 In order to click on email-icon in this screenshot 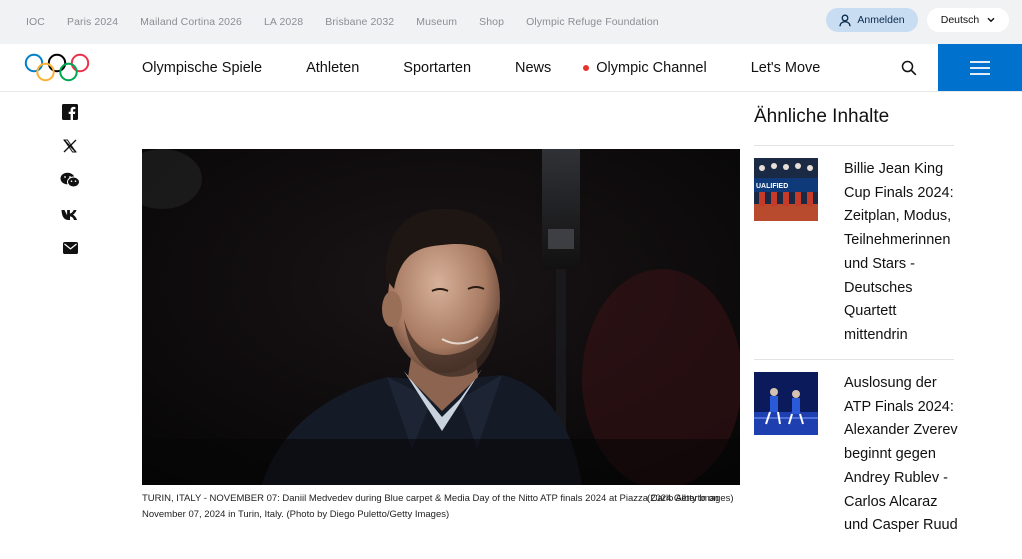, I will do `click(70, 248)`.